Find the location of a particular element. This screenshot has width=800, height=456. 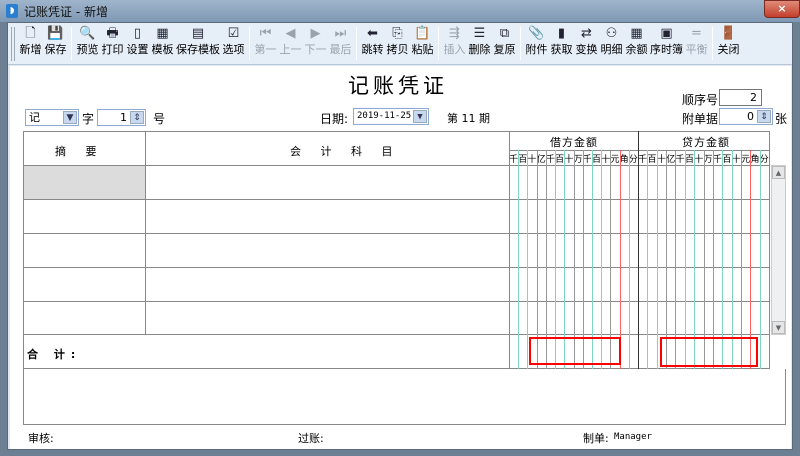

toolbar-button-prev: ◀ 上一 is located at coordinates (290, 43).